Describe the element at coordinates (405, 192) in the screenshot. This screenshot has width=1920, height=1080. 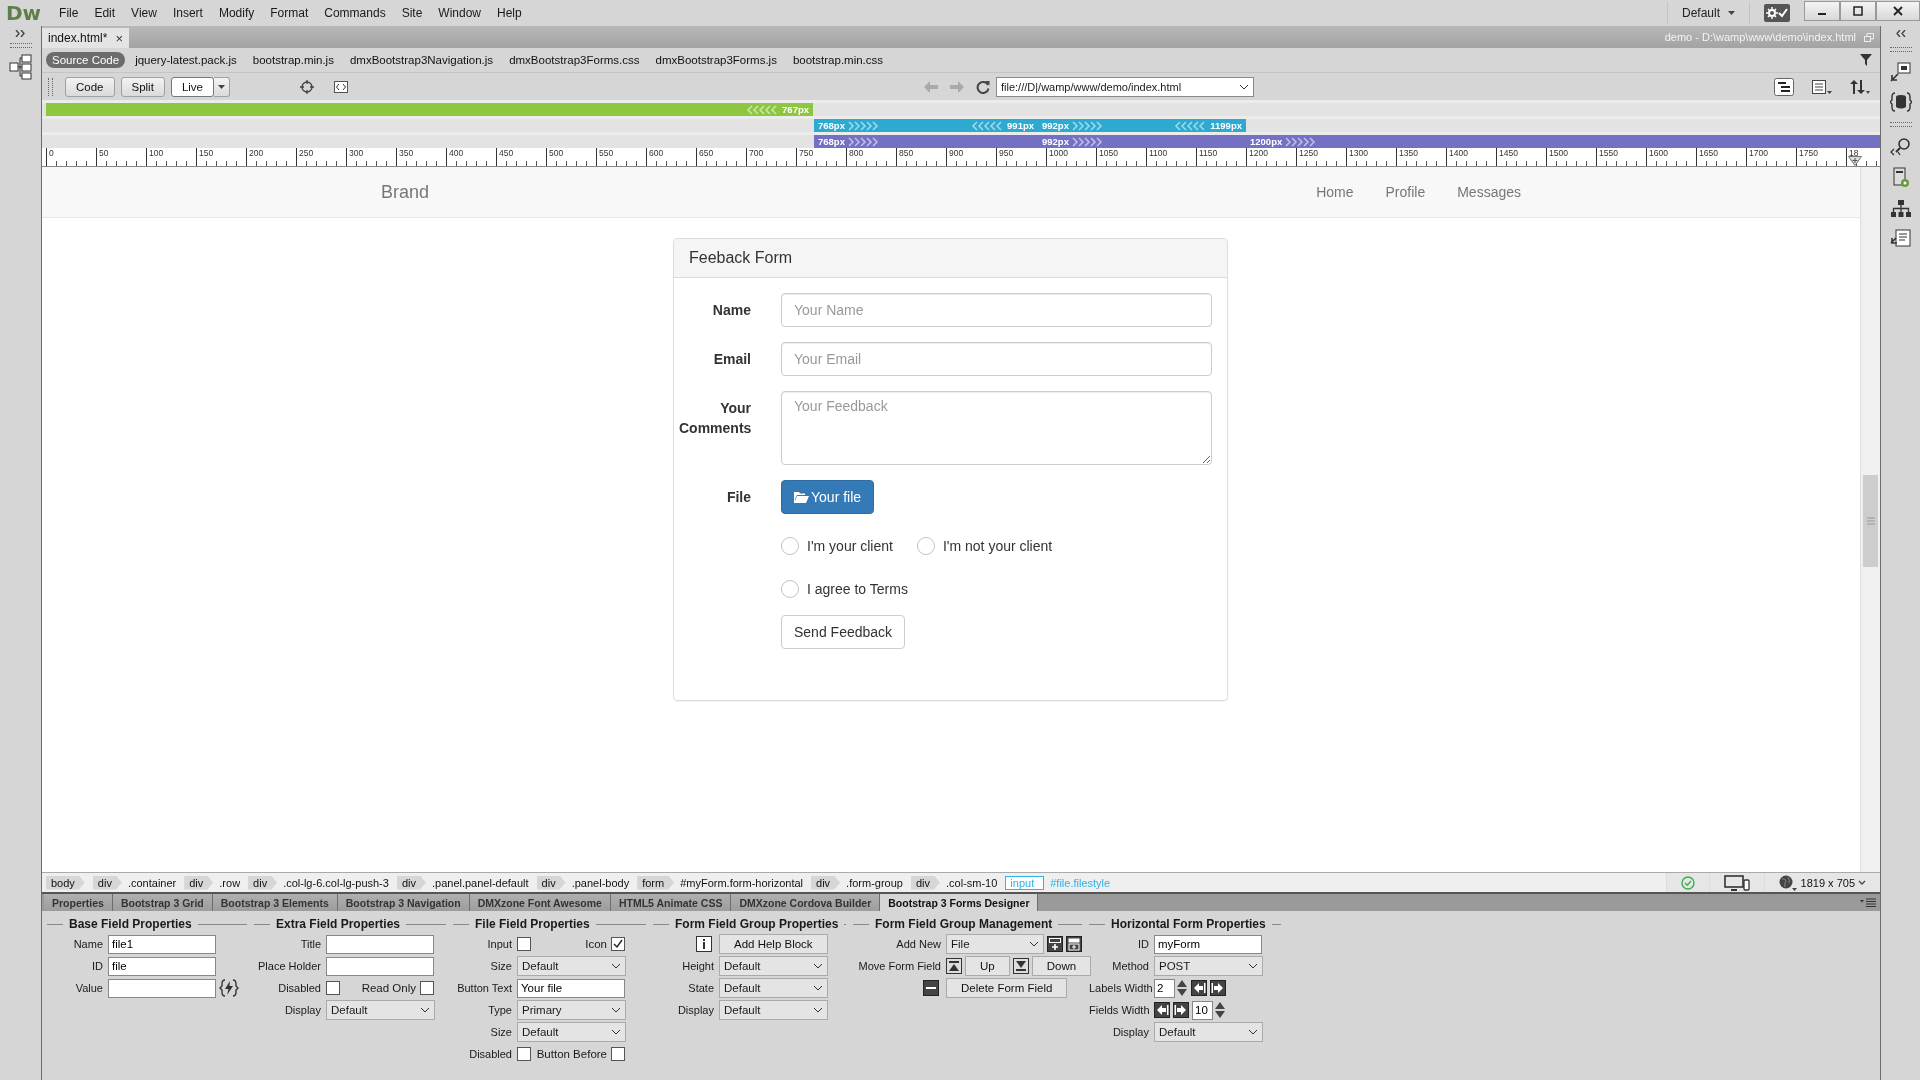
I see `brand-link: Brand` at that location.